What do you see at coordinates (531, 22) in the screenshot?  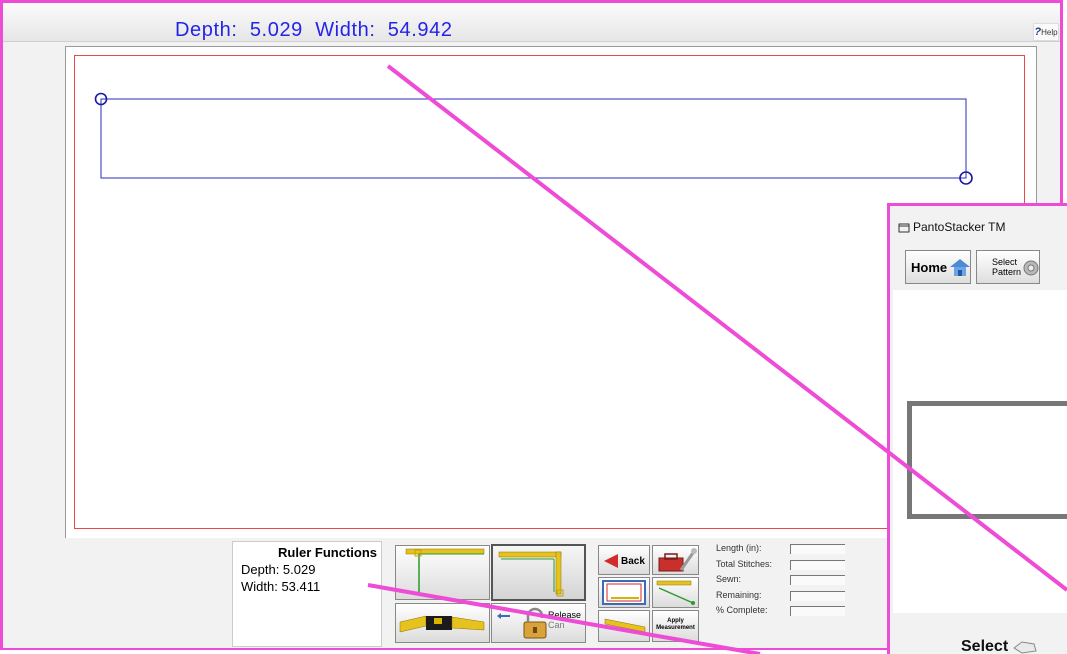 I see `top-bar: Depth: 5.029 Width: 54.942 ? Help` at bounding box center [531, 22].